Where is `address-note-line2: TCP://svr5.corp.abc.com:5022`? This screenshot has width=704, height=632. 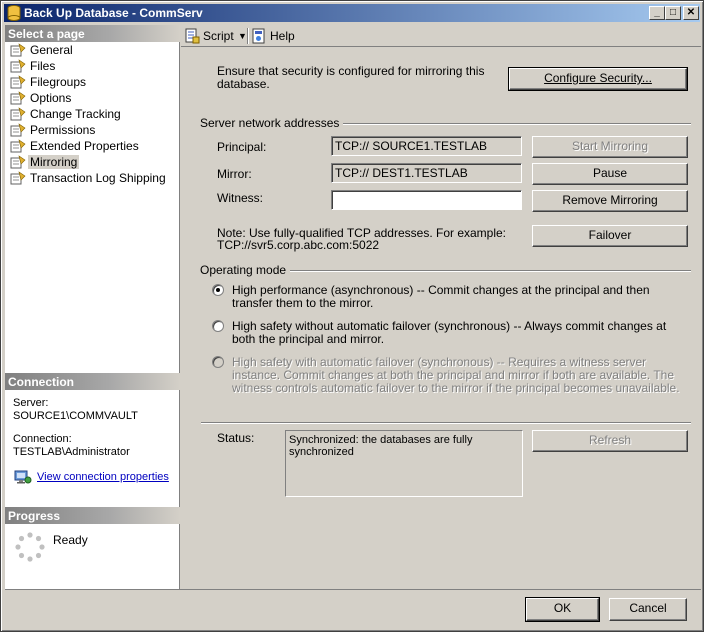 address-note-line2: TCP://svr5.corp.abc.com:5022 is located at coordinates (298, 245).